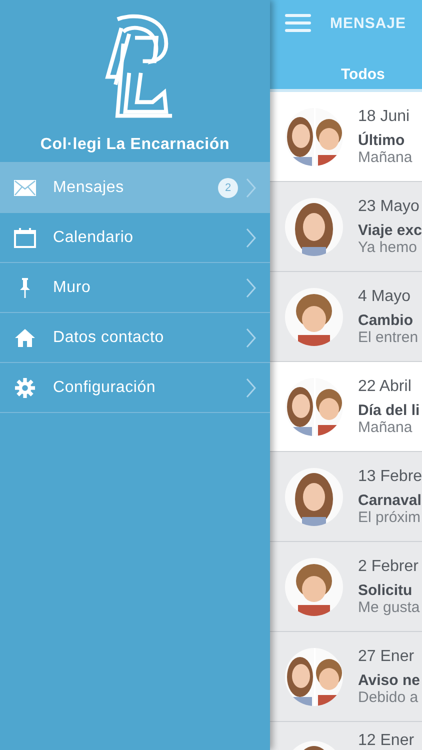 This screenshot has width=422, height=750. What do you see at coordinates (135, 145) in the screenshot?
I see `school-name: Col·legi La Encarnación` at bounding box center [135, 145].